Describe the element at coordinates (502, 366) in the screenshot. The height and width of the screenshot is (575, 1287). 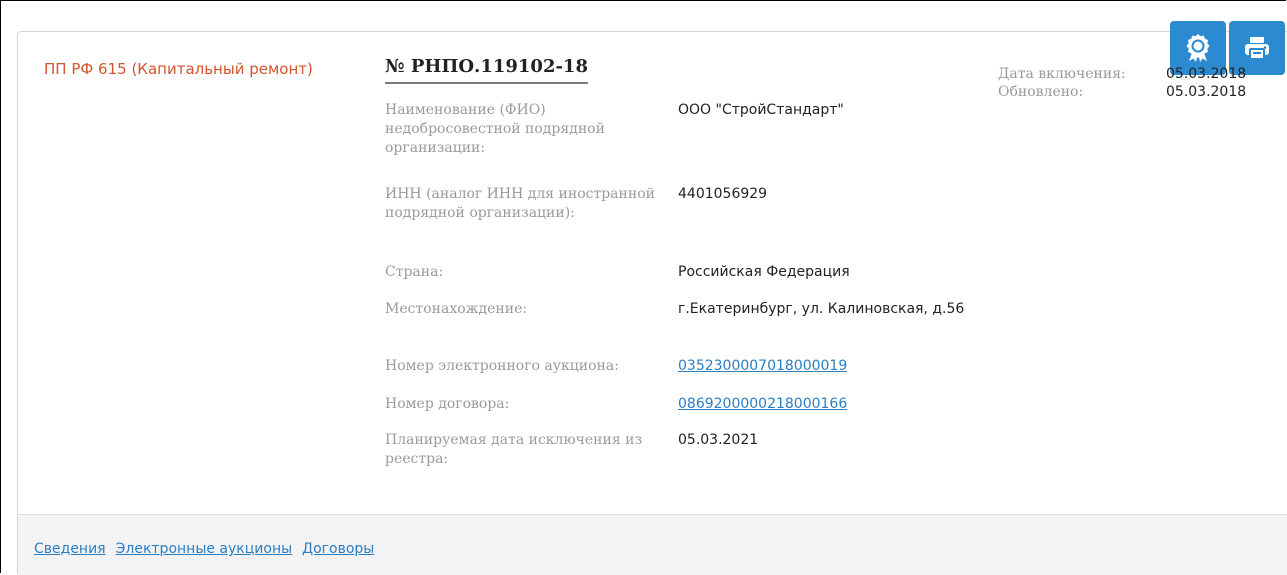
I see `field-label: Номер электронного аукциона:` at that location.